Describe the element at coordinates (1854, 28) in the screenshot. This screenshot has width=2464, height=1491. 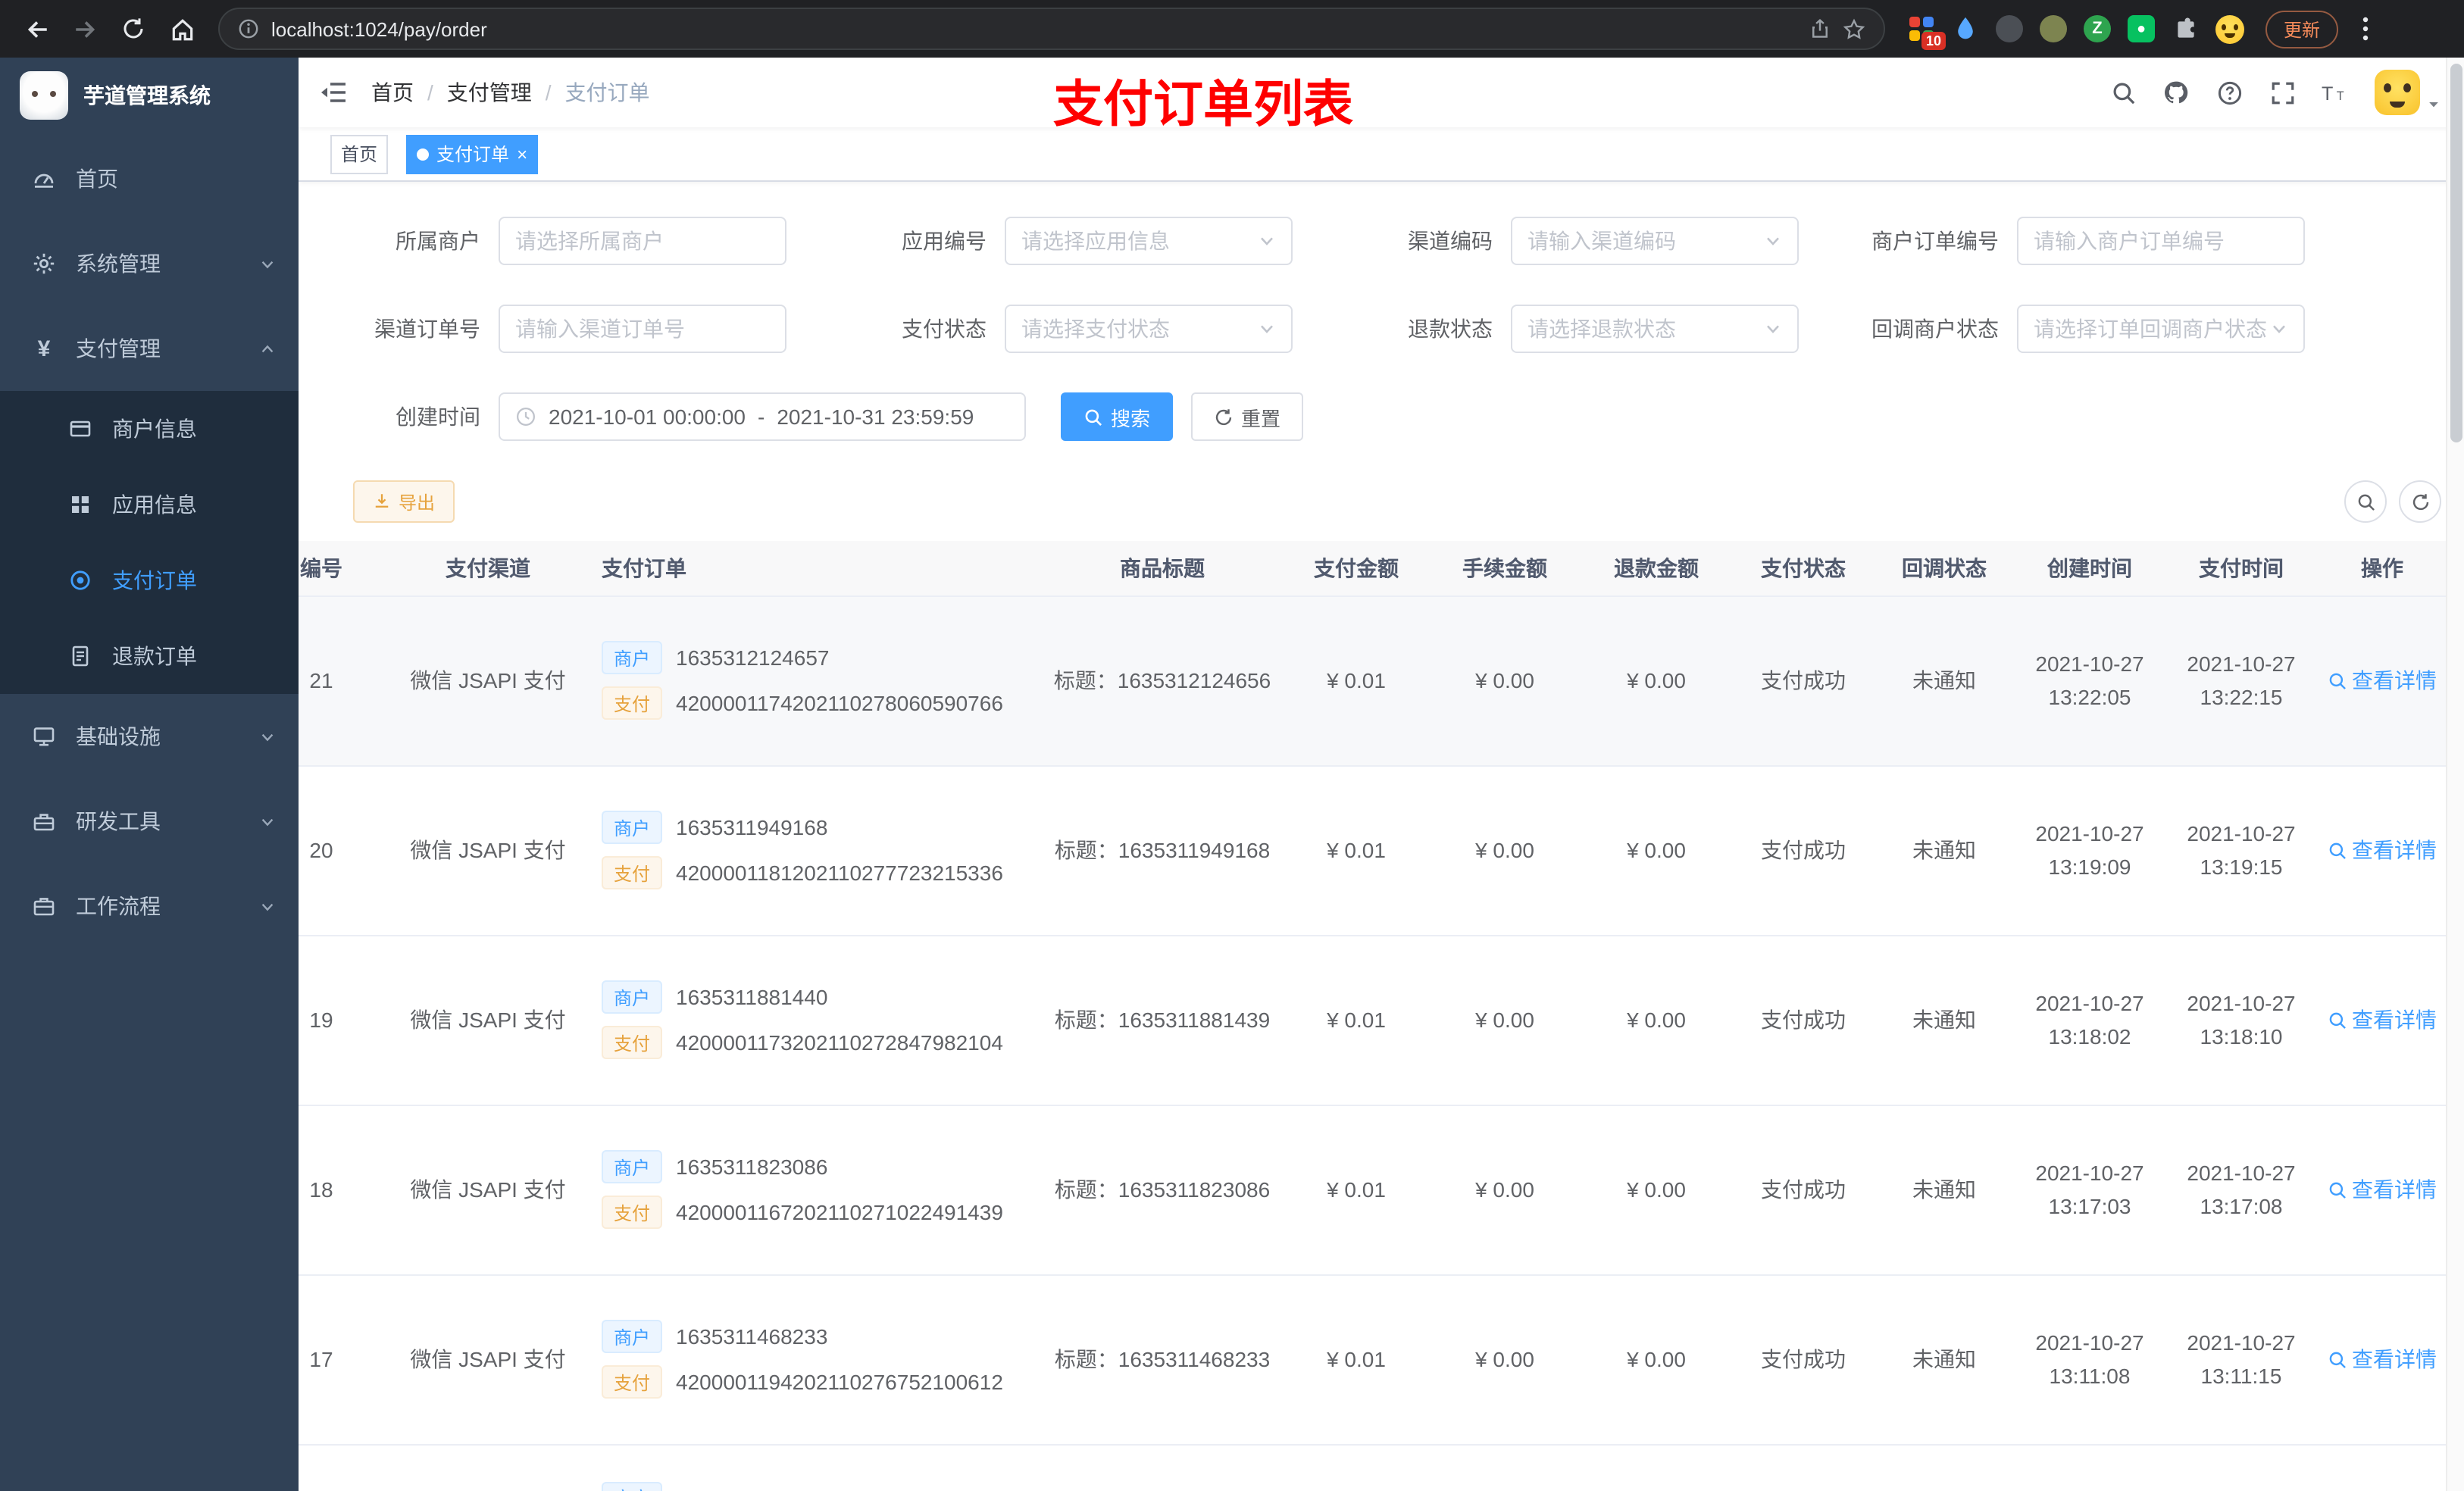
I see `bookmark-star-icon` at that location.